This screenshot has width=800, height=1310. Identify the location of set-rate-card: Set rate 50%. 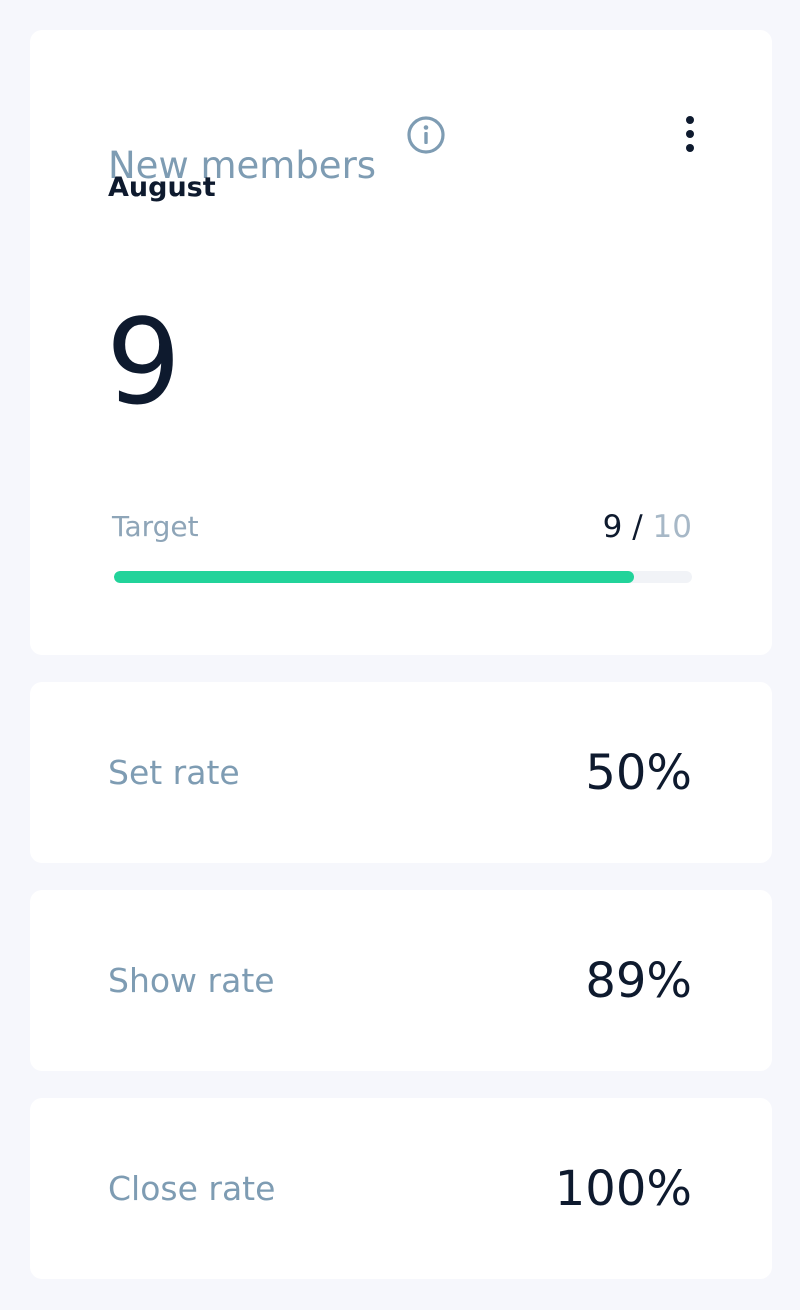
(401, 772).